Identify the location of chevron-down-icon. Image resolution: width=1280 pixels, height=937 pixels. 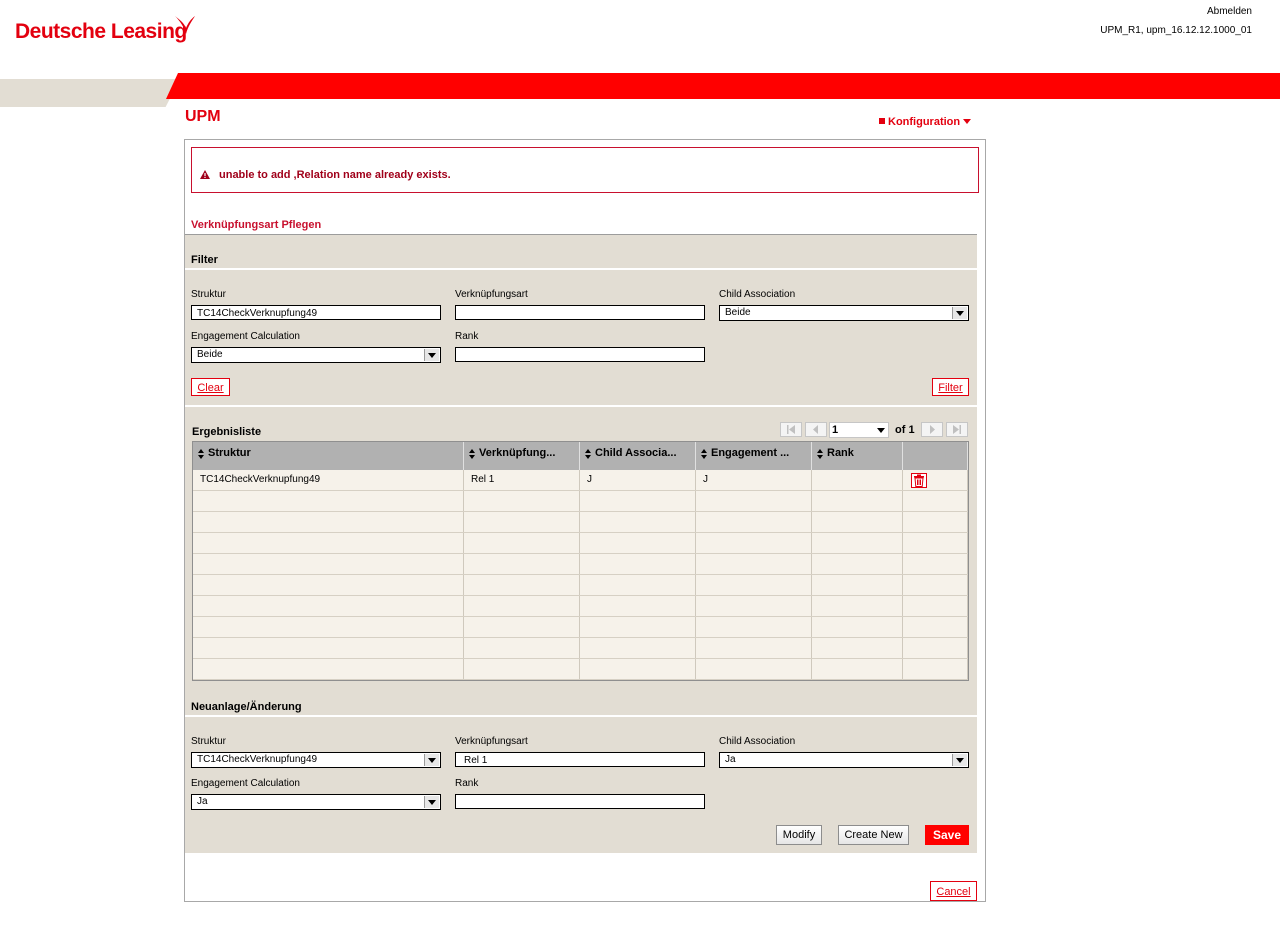
(881, 430).